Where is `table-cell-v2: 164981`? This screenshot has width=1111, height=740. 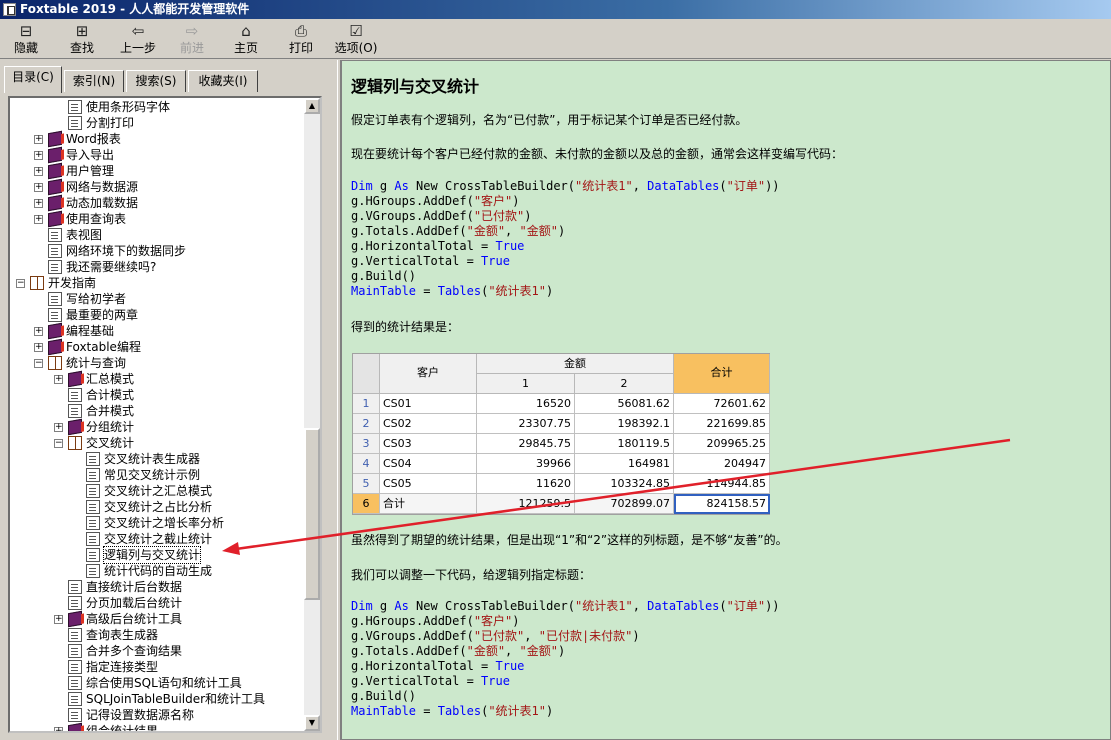 table-cell-v2: 164981 is located at coordinates (624, 464).